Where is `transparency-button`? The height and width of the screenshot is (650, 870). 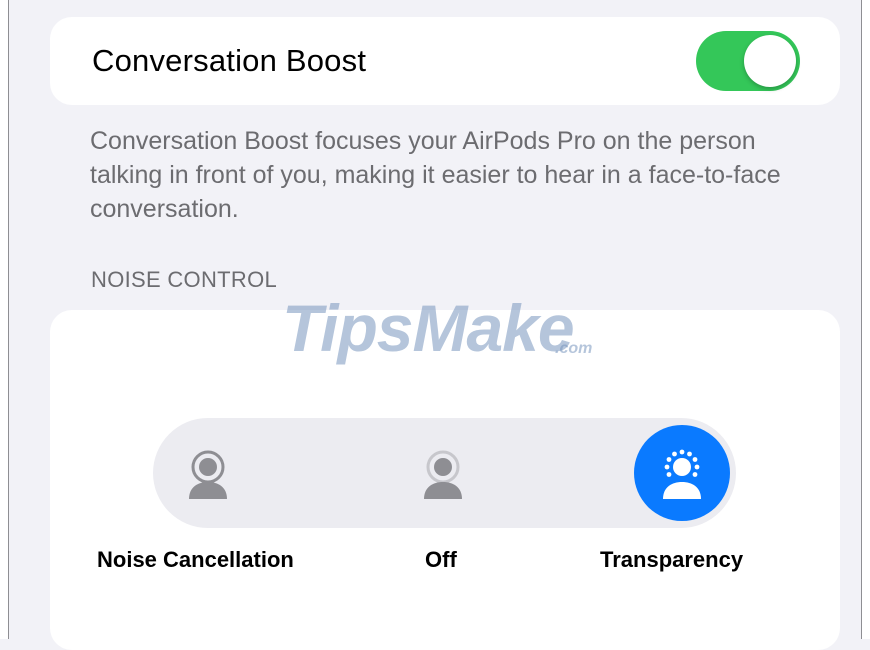
transparency-button is located at coordinates (682, 473).